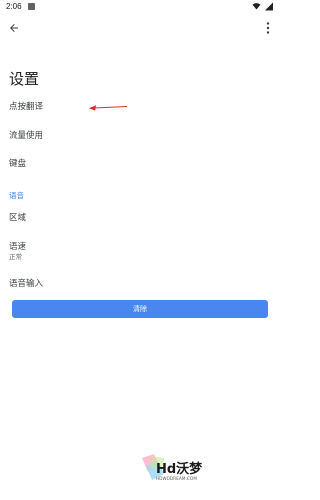 The image size is (320, 500). Describe the element at coordinates (26, 135) in the screenshot. I see `setting-data-usage: 流量使用` at that location.